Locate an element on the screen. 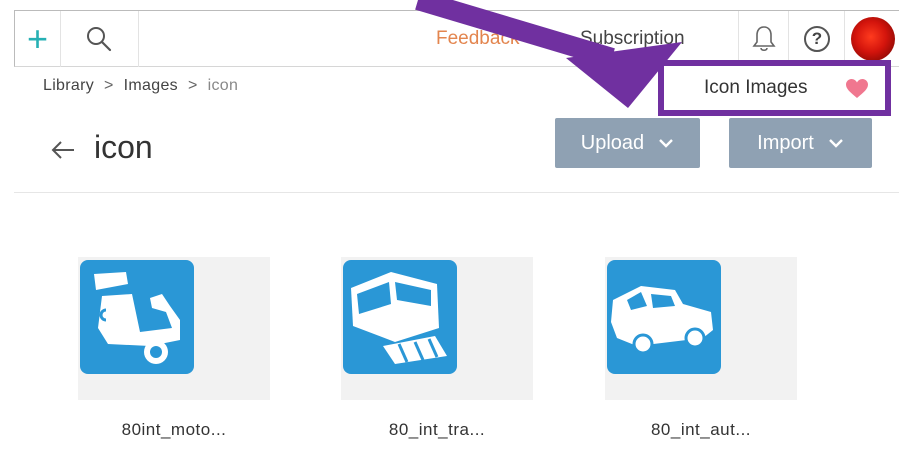  plus-icon: + is located at coordinates (37, 38).